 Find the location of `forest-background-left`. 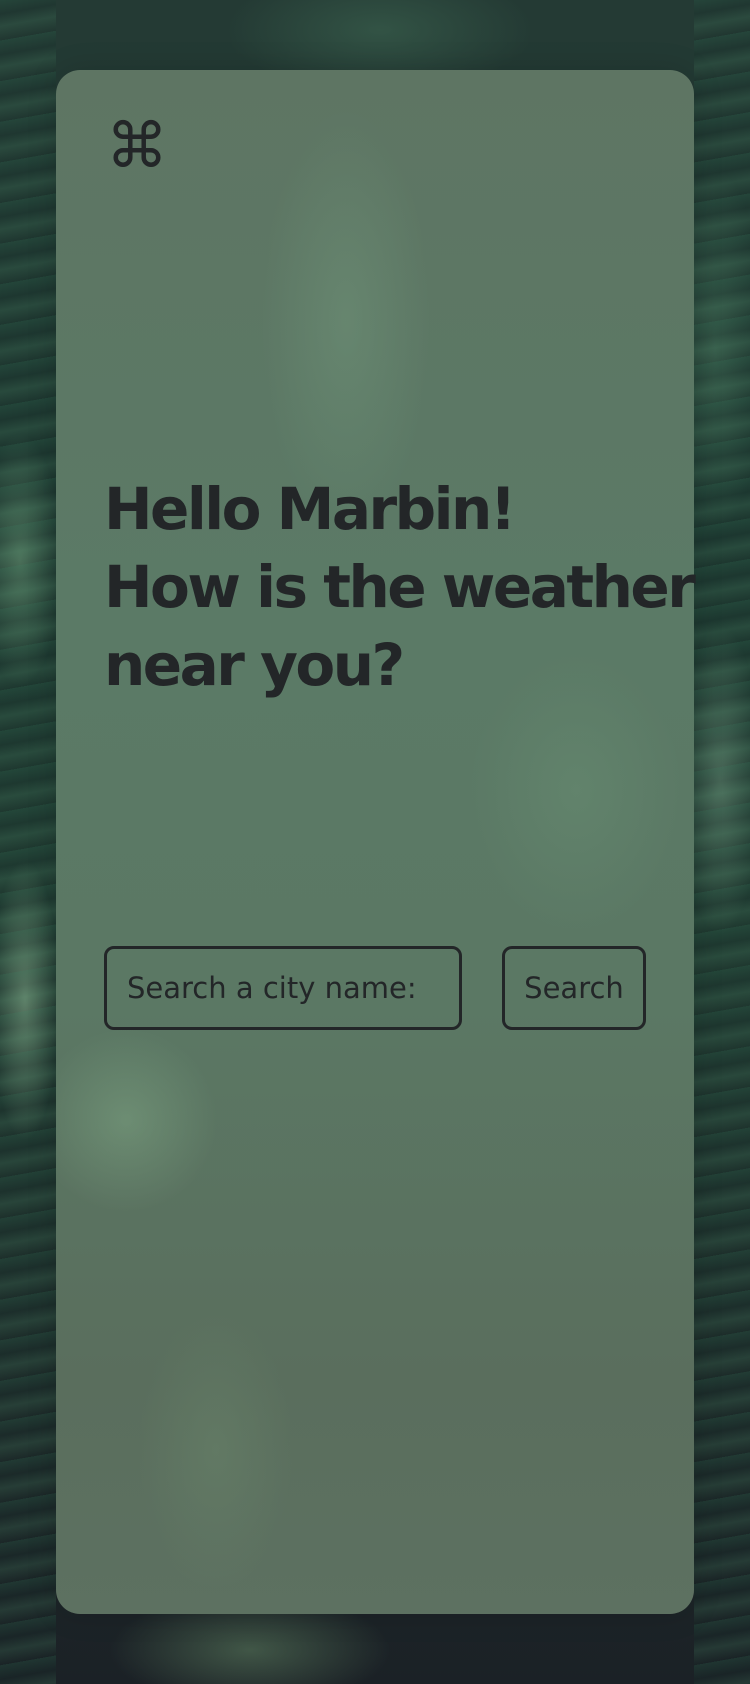

forest-background-left is located at coordinates (28, 842).